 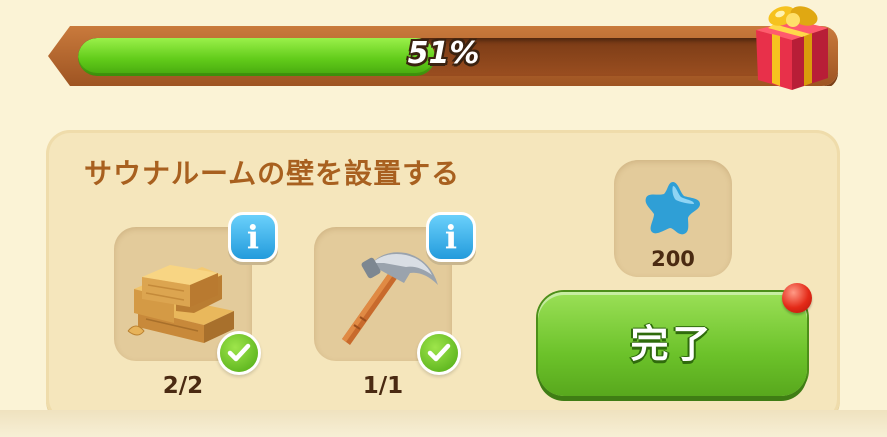 What do you see at coordinates (253, 237) in the screenshot?
I see `info-button-wood: i` at bounding box center [253, 237].